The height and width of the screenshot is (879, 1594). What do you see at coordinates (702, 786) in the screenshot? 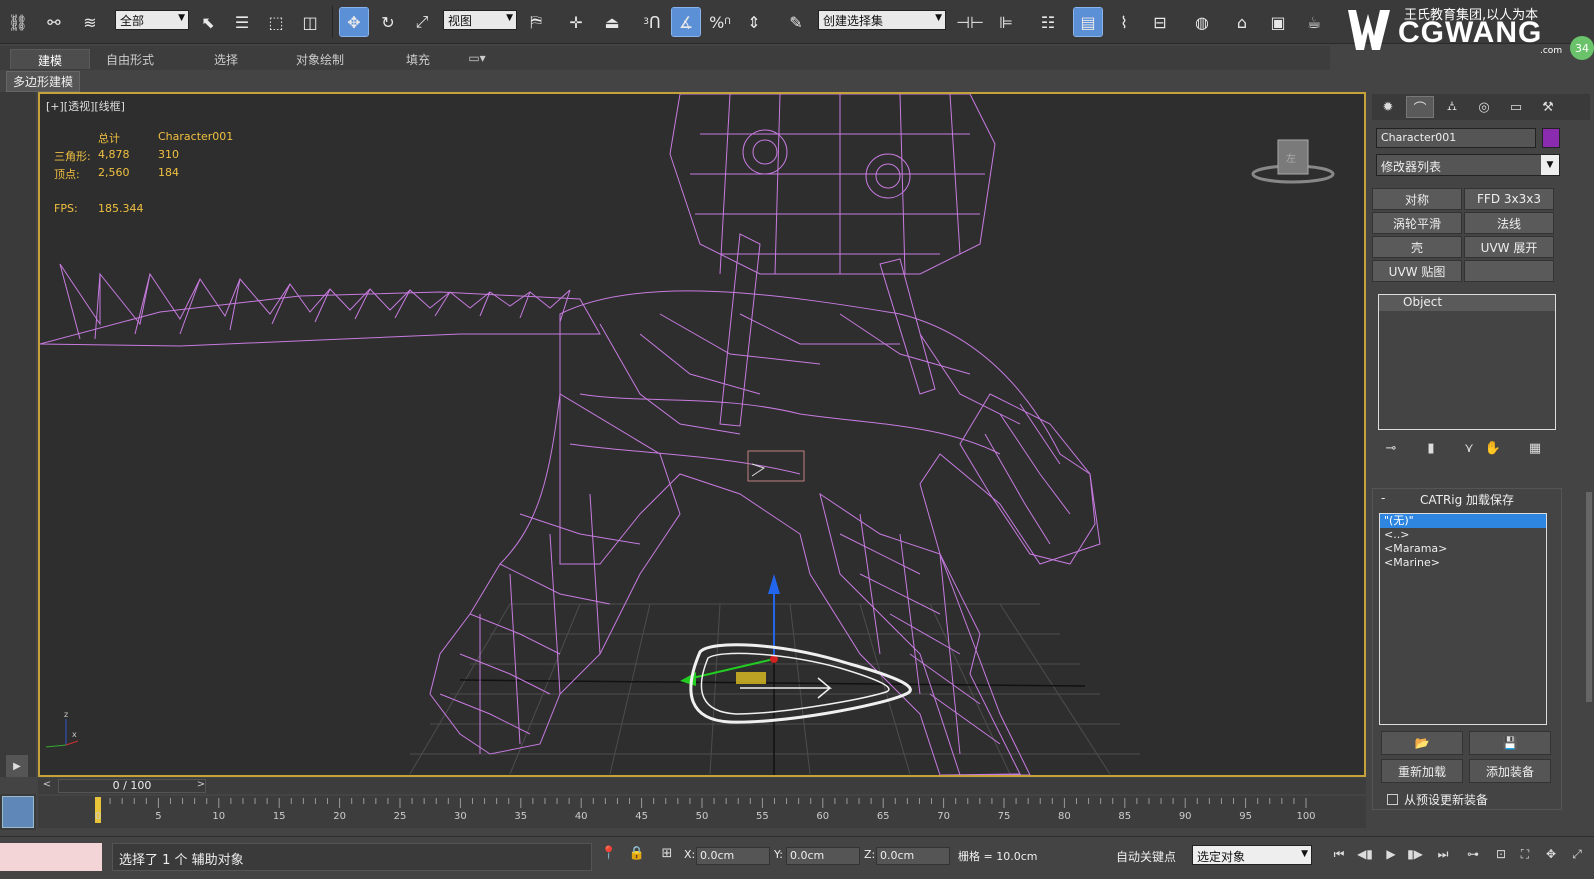
I see `time-slider: < 0 / 100 >` at bounding box center [702, 786].